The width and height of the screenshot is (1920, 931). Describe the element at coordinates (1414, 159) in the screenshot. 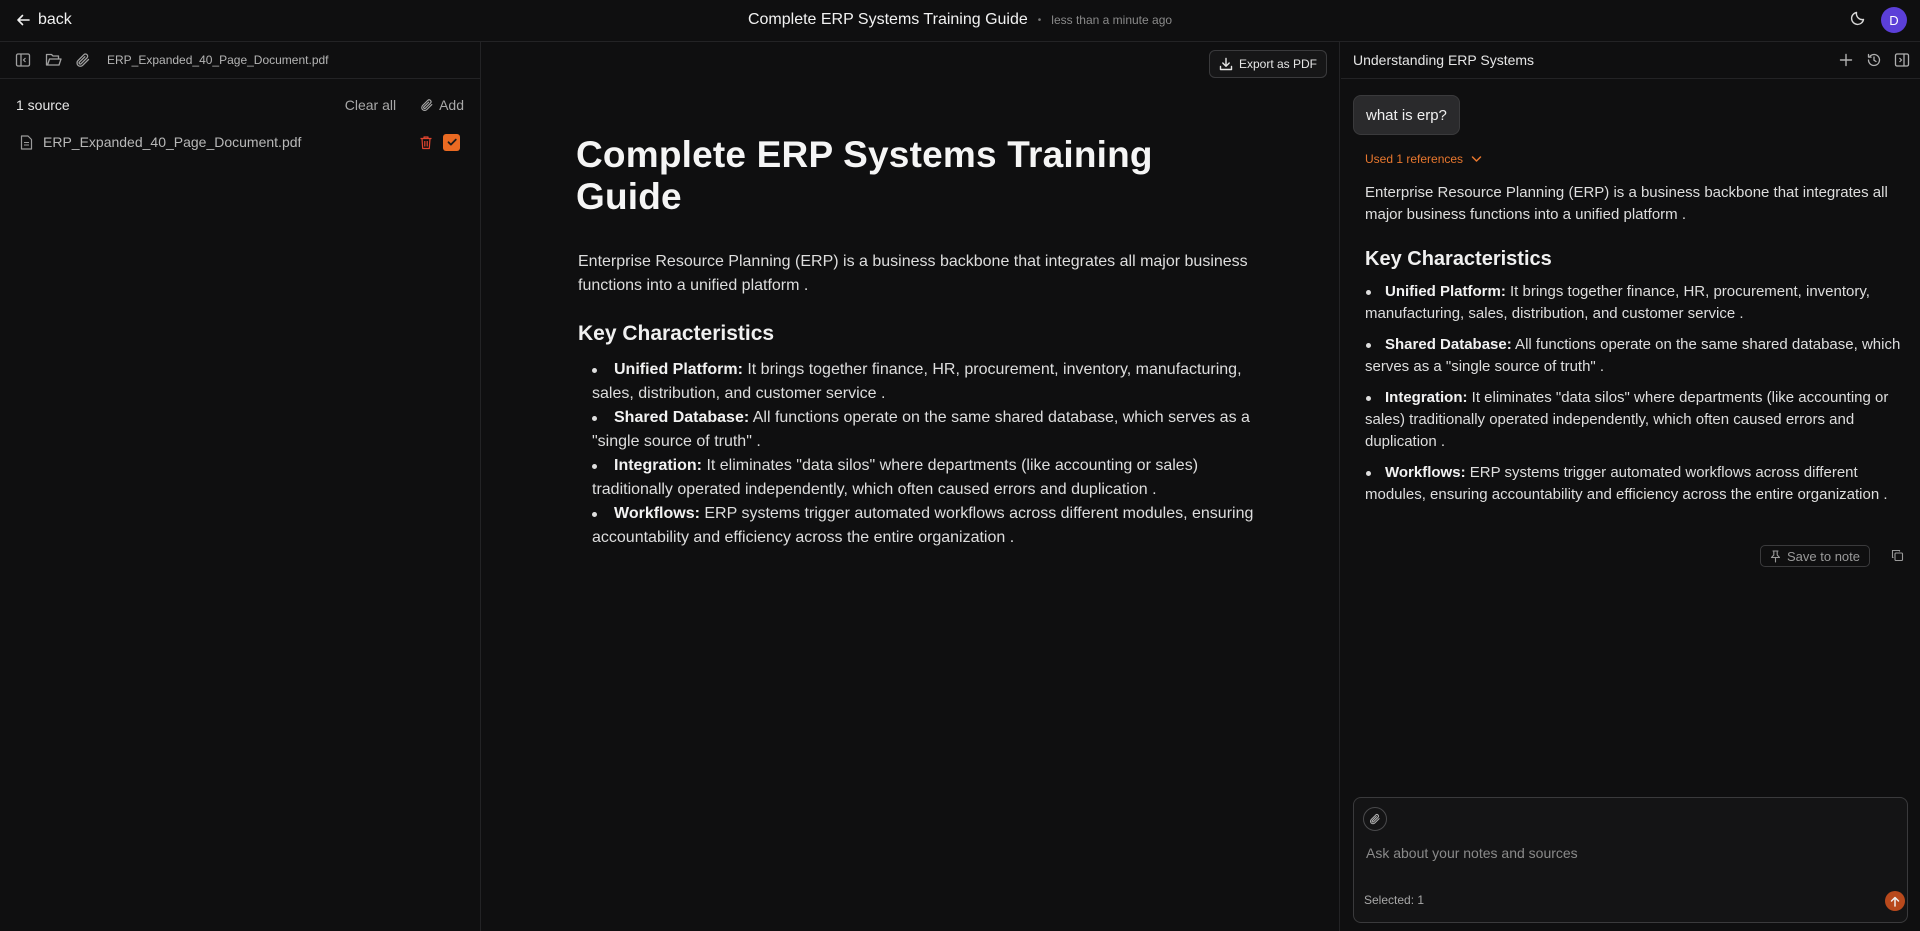

I see `references-label: Used 1 references` at that location.